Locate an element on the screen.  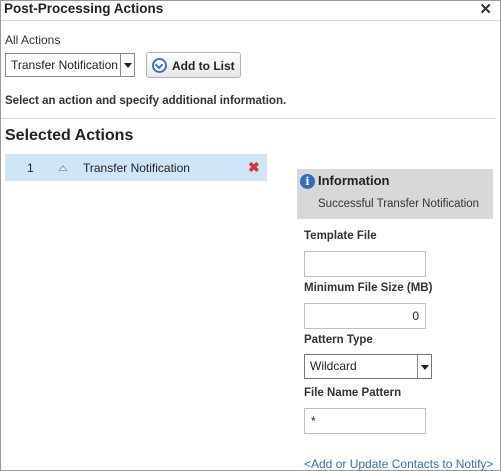
close-icon: ✕ is located at coordinates (485, 9).